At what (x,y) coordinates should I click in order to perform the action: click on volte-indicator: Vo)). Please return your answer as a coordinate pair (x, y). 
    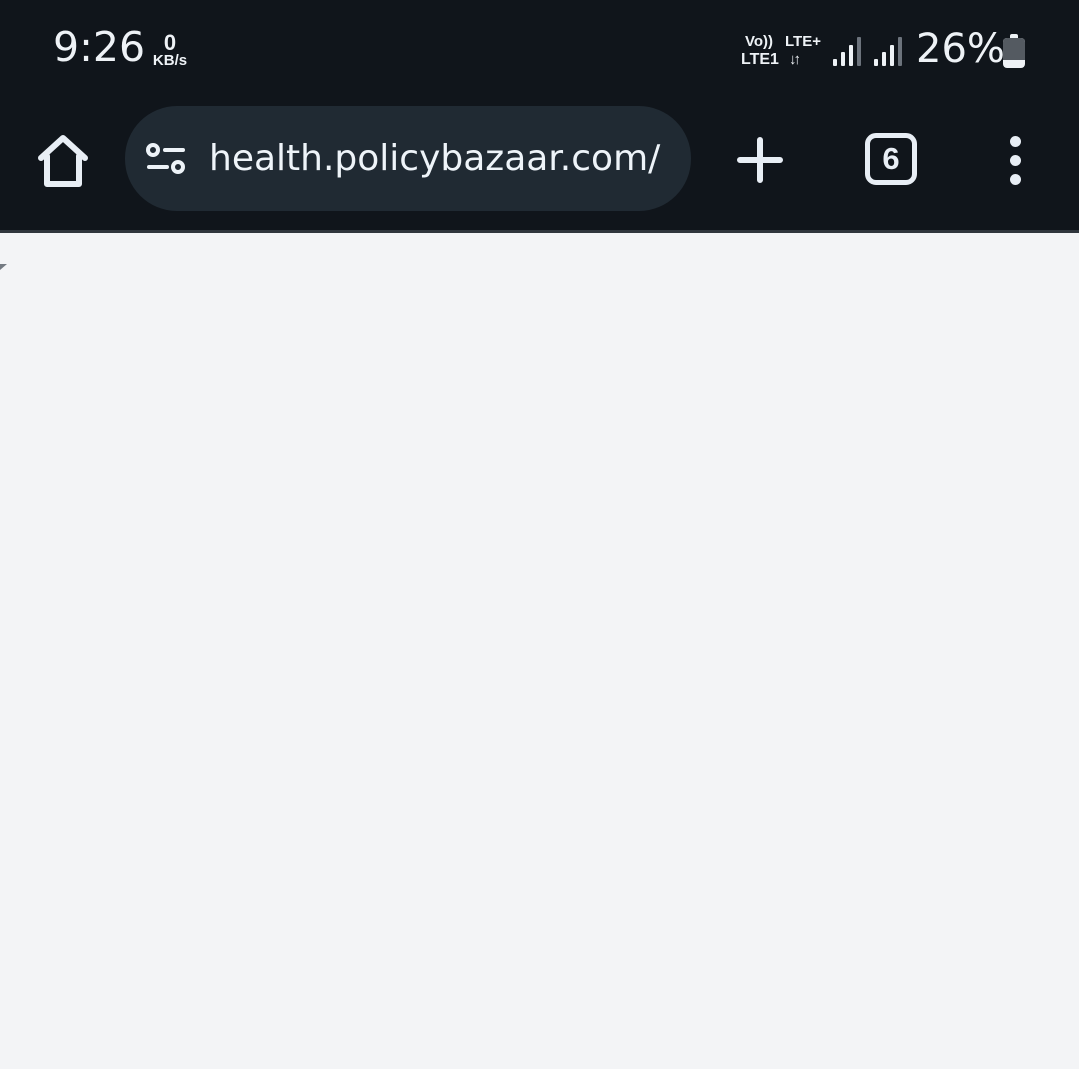
    Looking at the image, I should click on (759, 41).